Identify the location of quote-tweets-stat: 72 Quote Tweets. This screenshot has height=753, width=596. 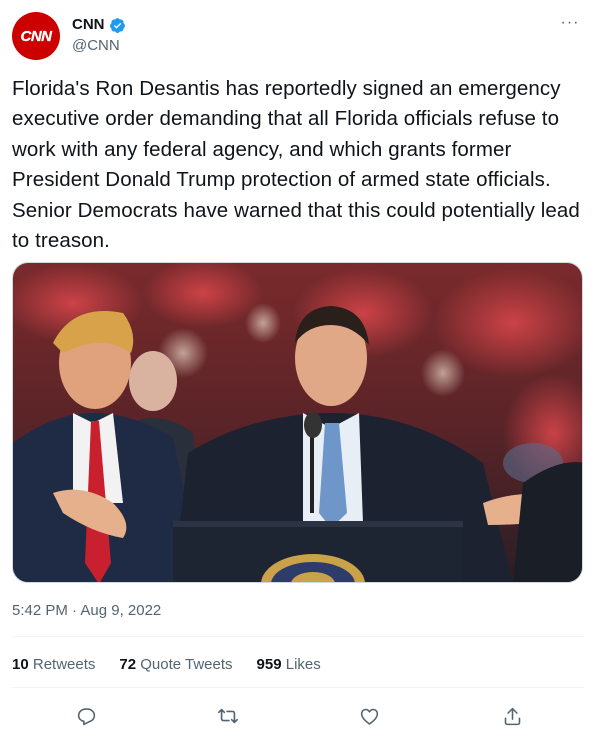
(175, 664).